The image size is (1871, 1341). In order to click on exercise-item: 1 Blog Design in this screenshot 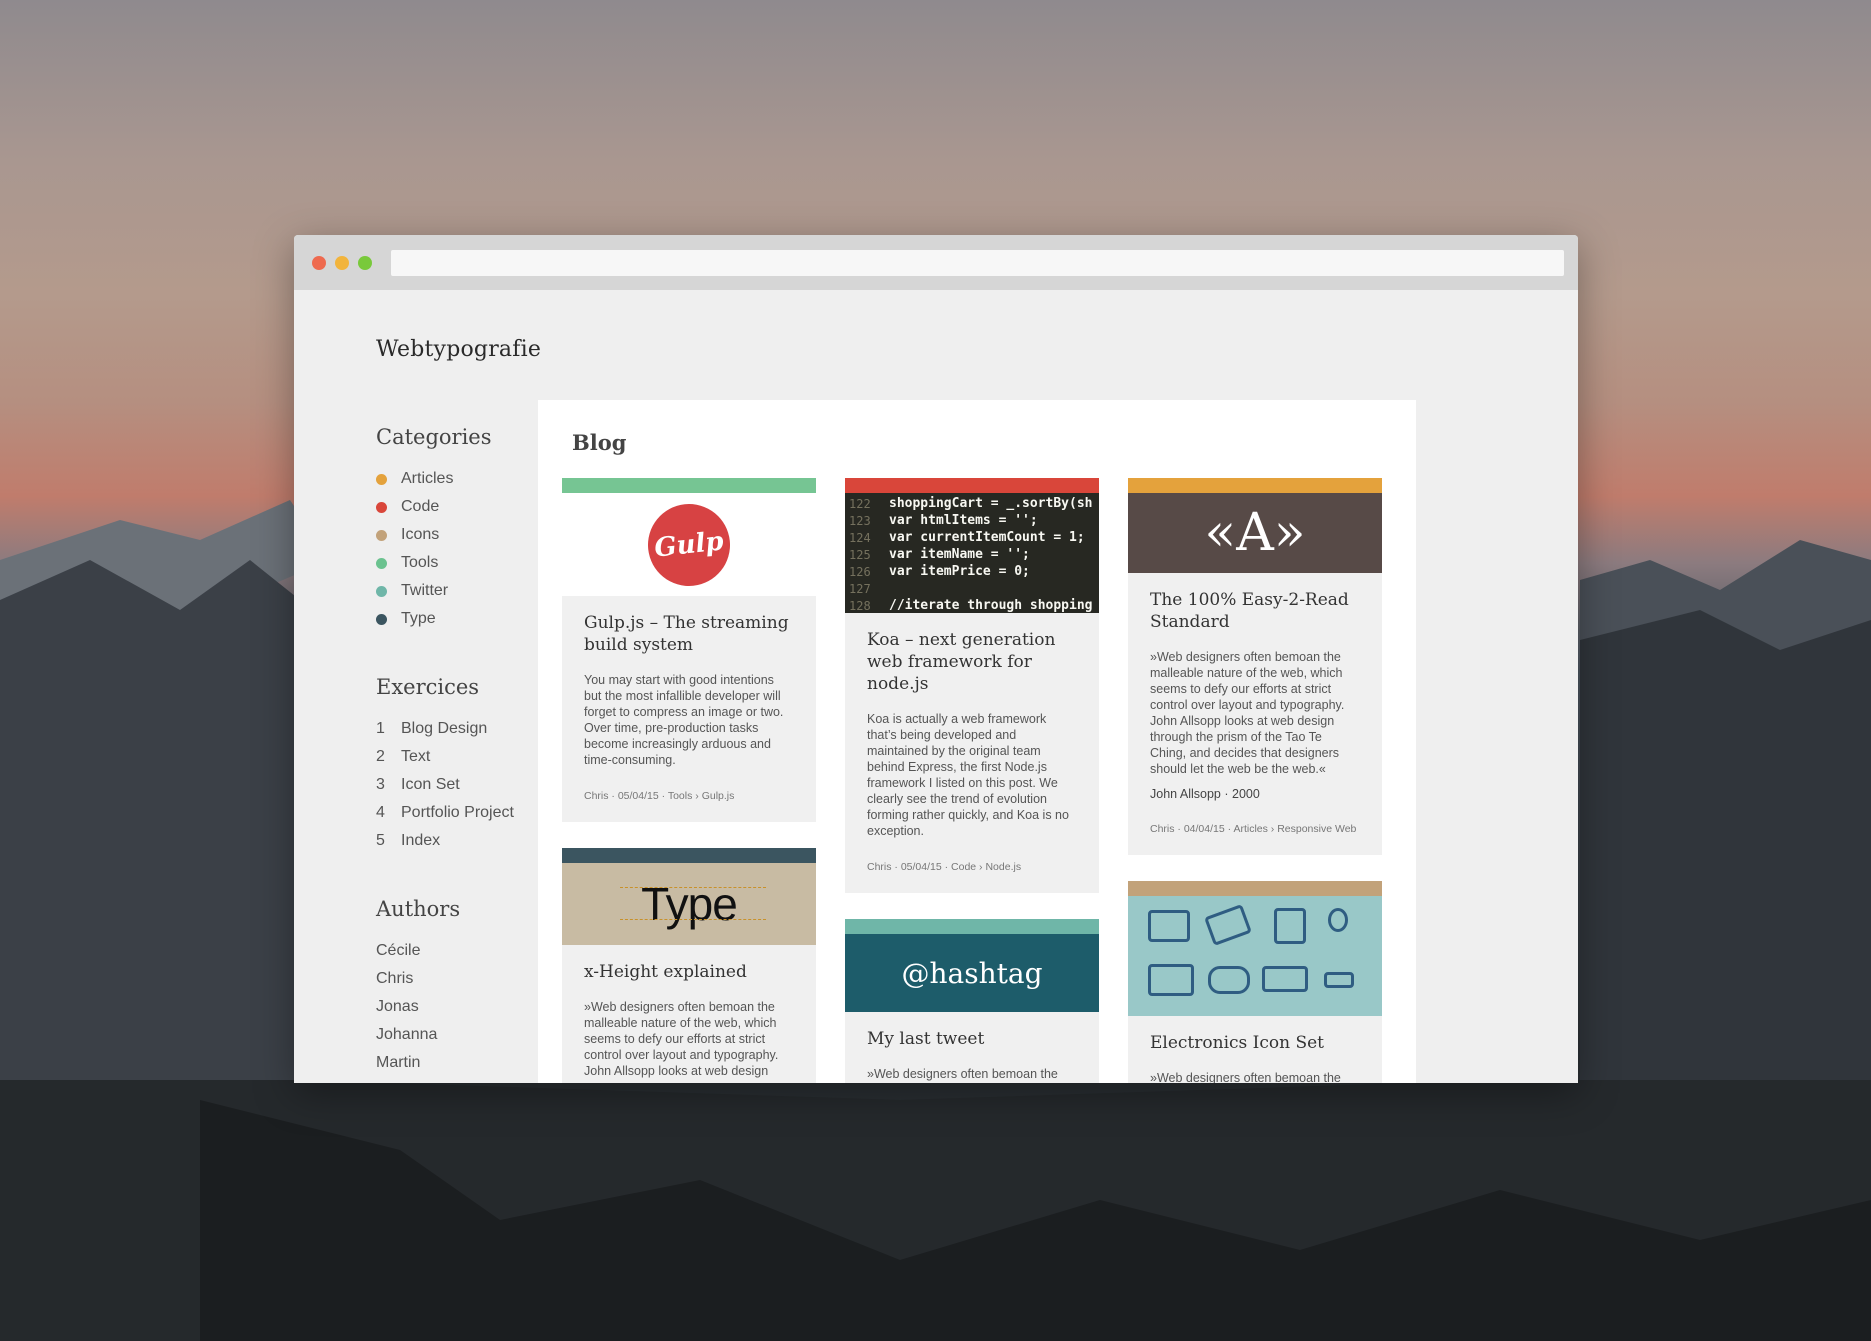, I will do `click(461, 729)`.